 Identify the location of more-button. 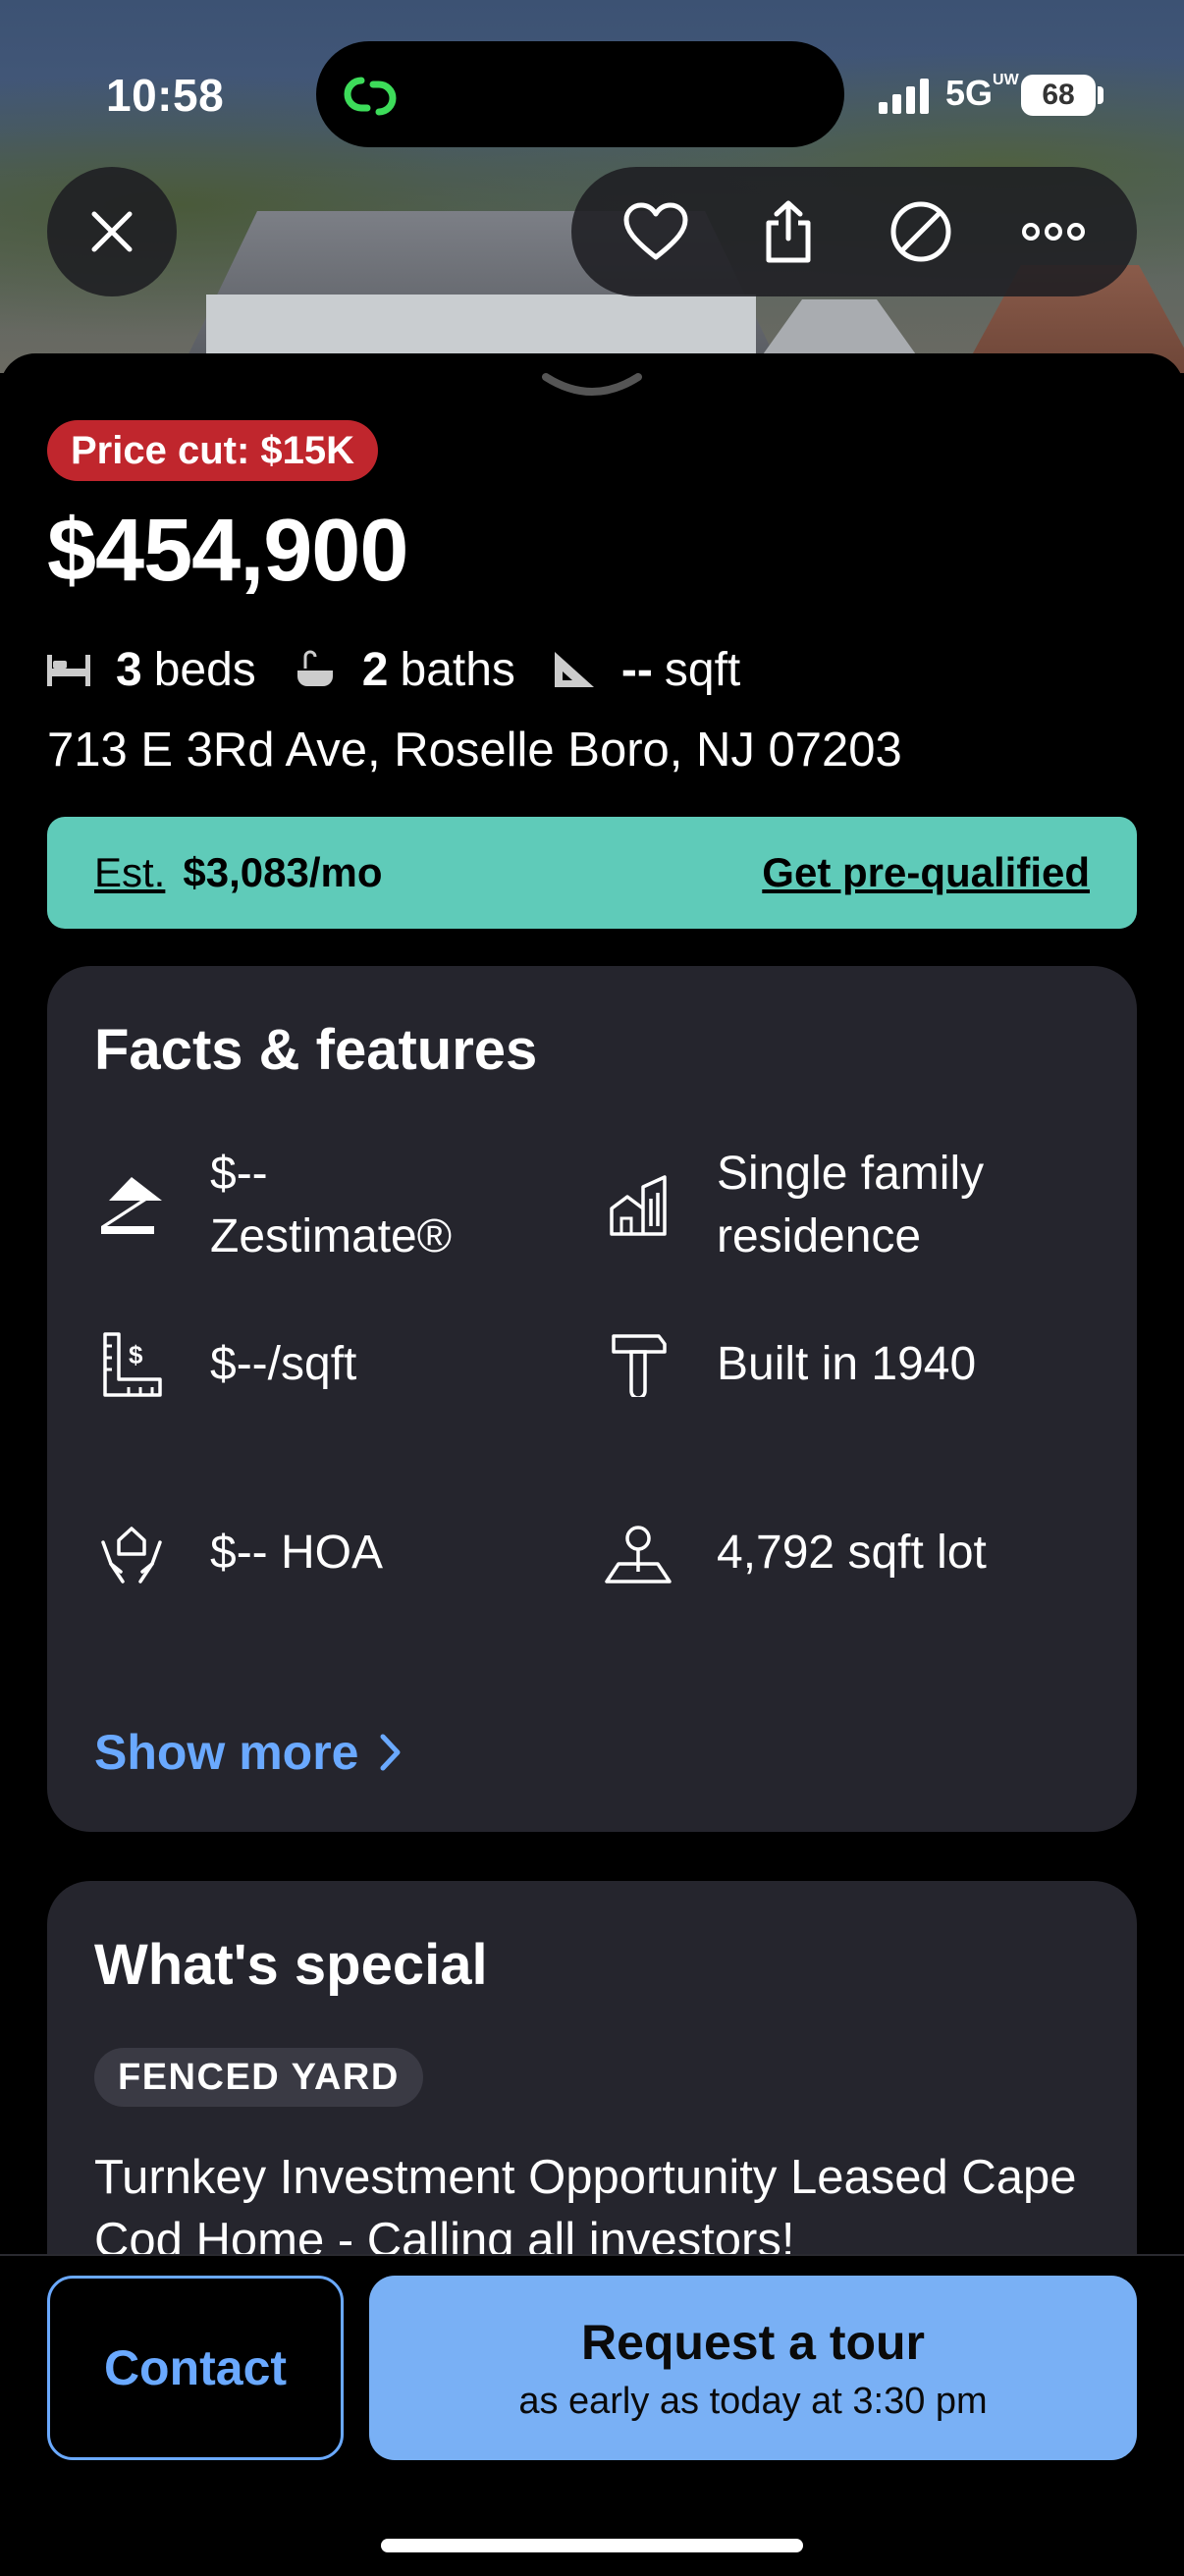
(1053, 231).